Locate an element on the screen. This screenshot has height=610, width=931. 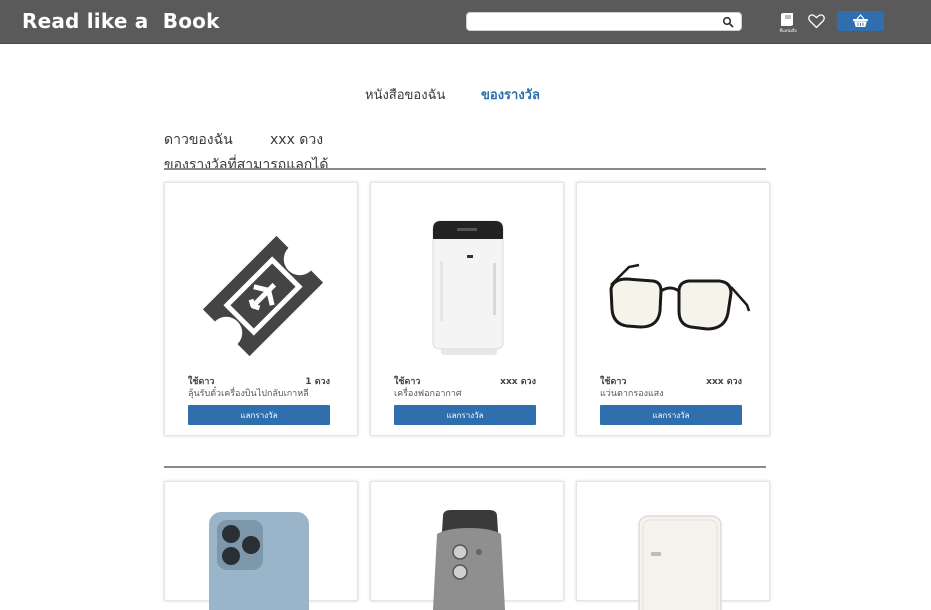
smartphone-icon is located at coordinates (259, 561).